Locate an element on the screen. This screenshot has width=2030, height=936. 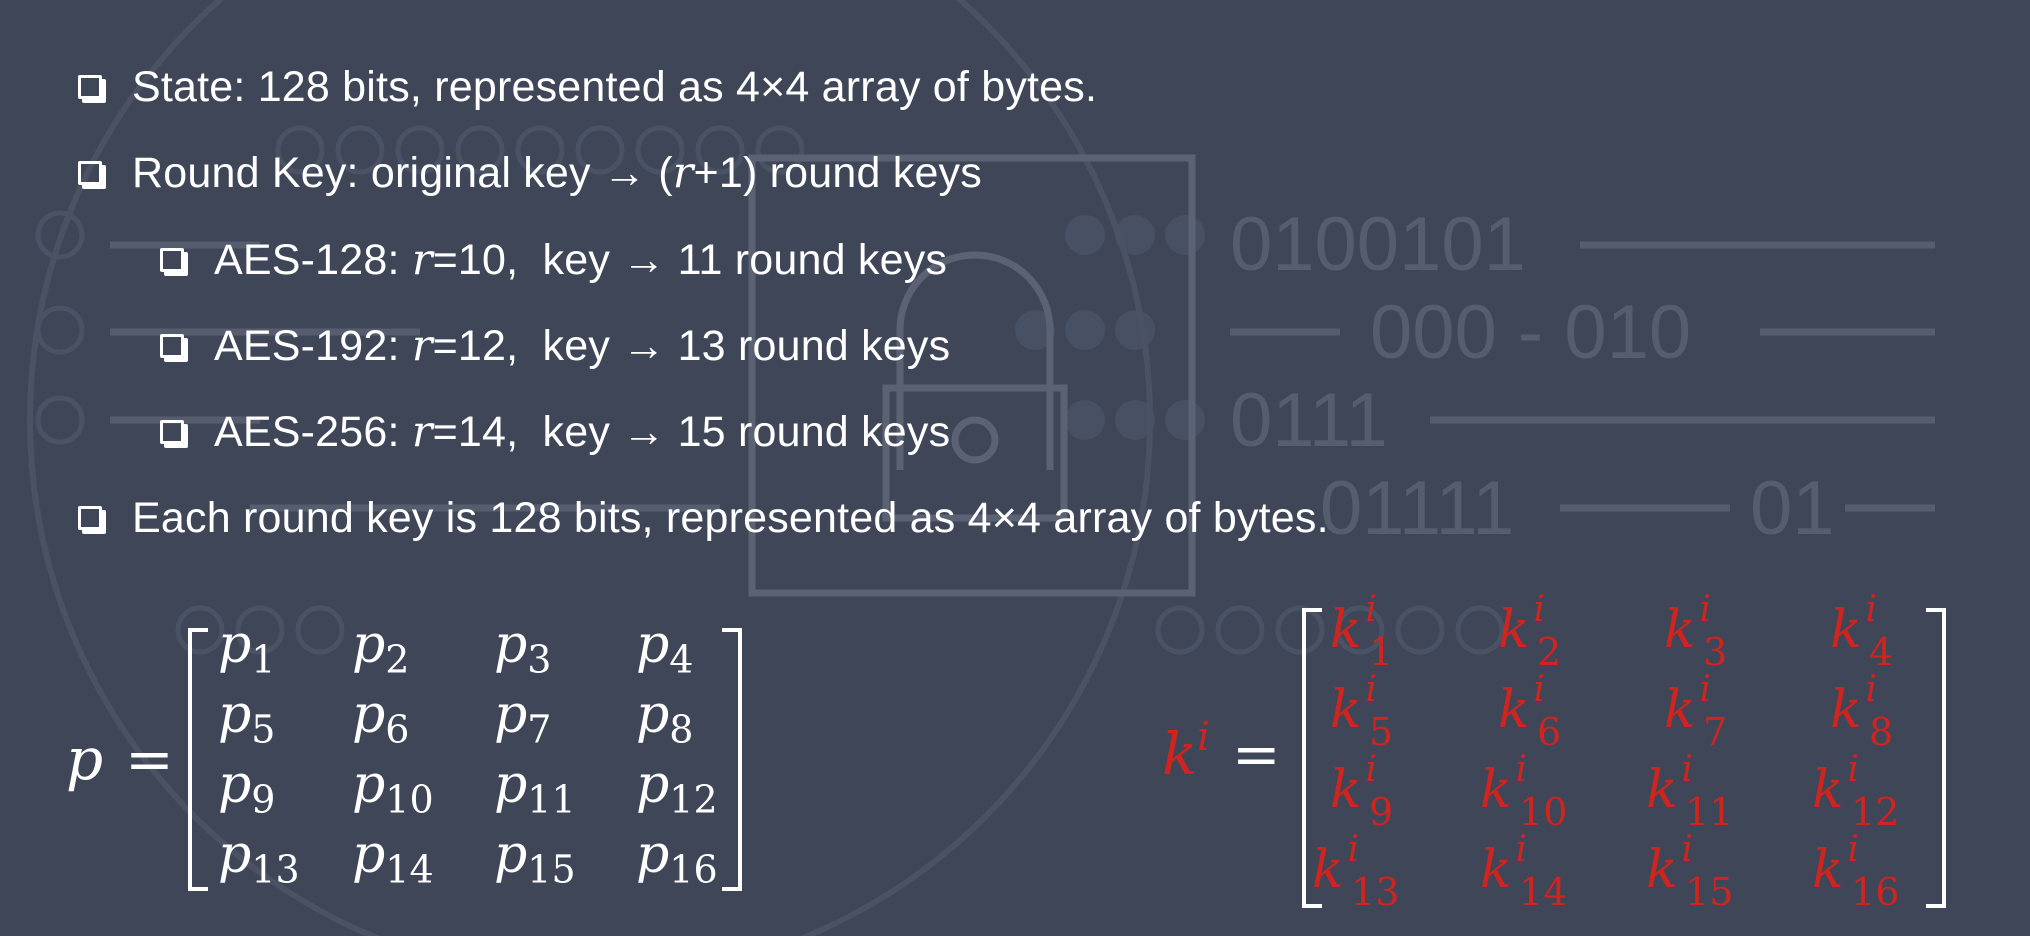
state-matrix-cell: p12 is located at coordinates (677, 788).